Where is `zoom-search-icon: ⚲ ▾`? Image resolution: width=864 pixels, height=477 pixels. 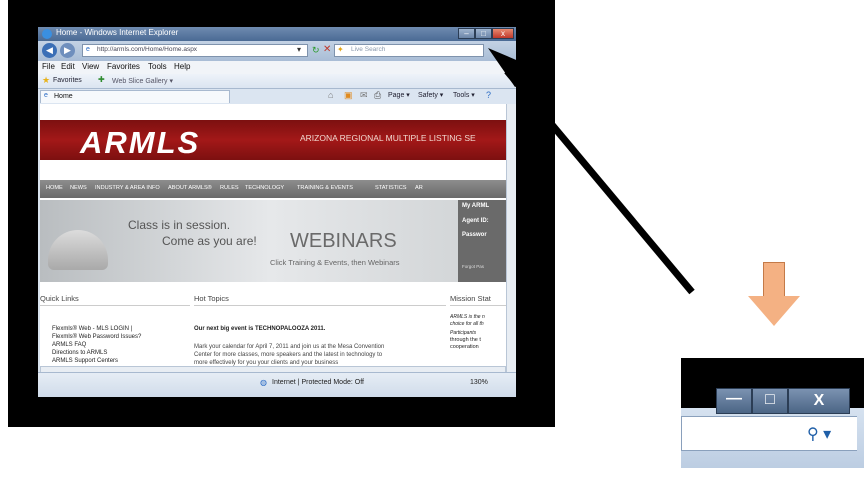
zoom-search-icon: ⚲ ▾ is located at coordinates (819, 434).